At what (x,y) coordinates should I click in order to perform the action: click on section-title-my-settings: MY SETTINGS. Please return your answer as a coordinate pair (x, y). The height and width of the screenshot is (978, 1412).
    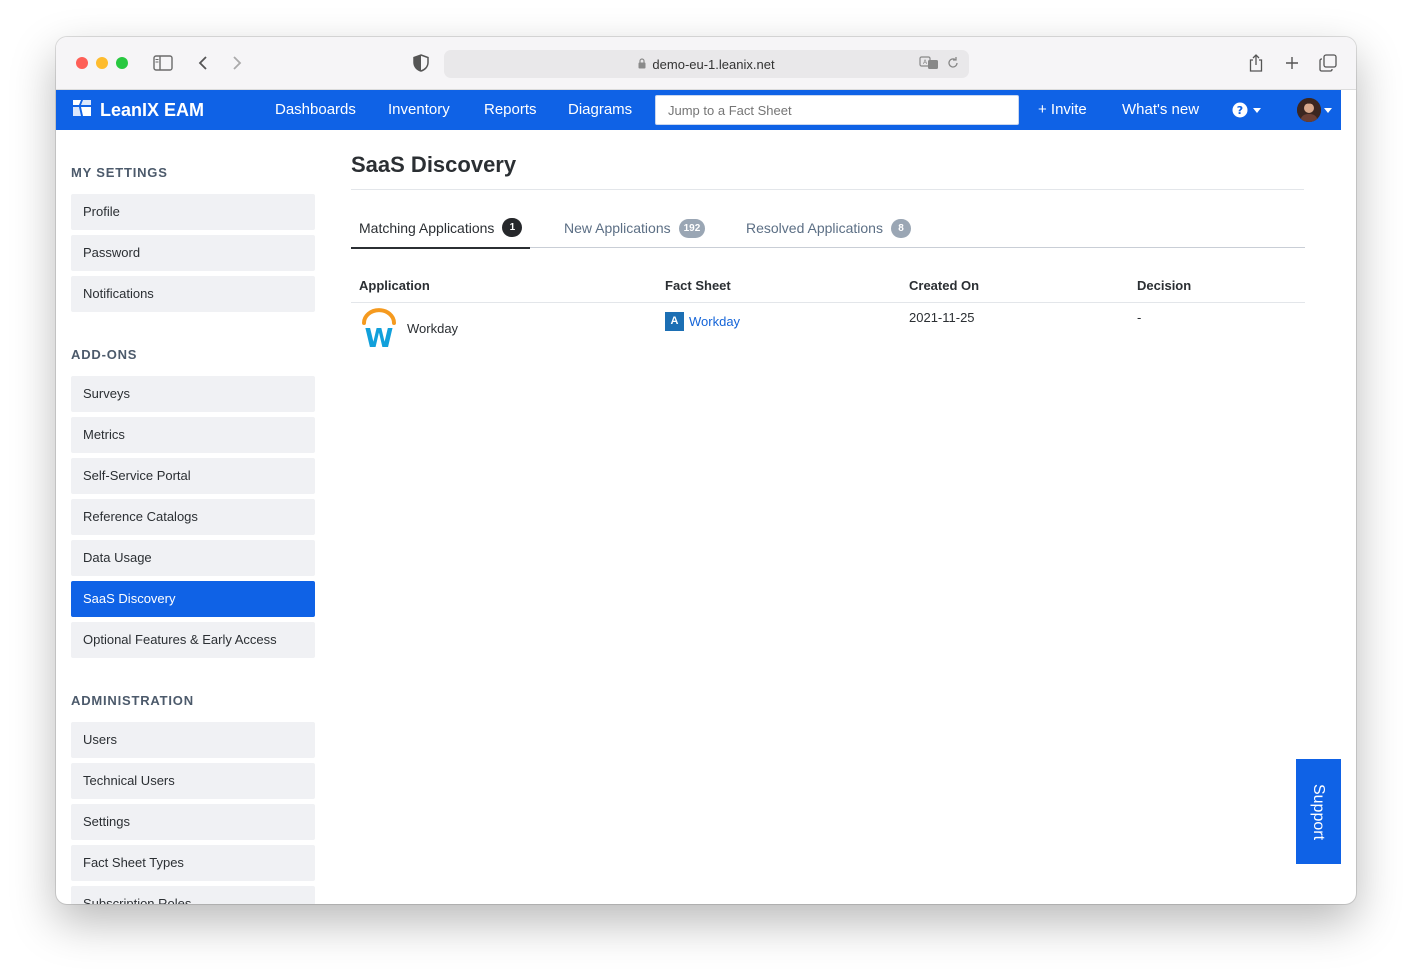
    Looking at the image, I should click on (119, 172).